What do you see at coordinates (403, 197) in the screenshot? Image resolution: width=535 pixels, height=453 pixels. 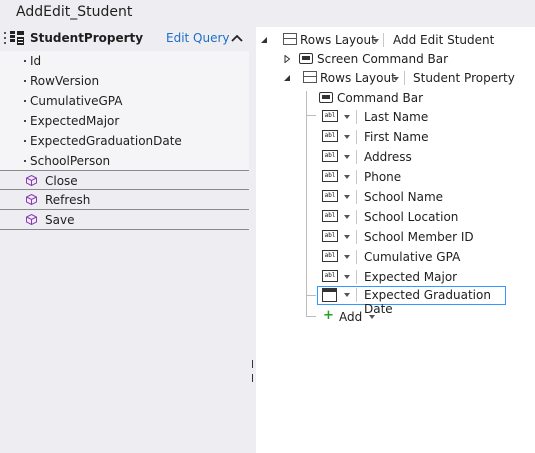 I see `node-label: School Name` at bounding box center [403, 197].